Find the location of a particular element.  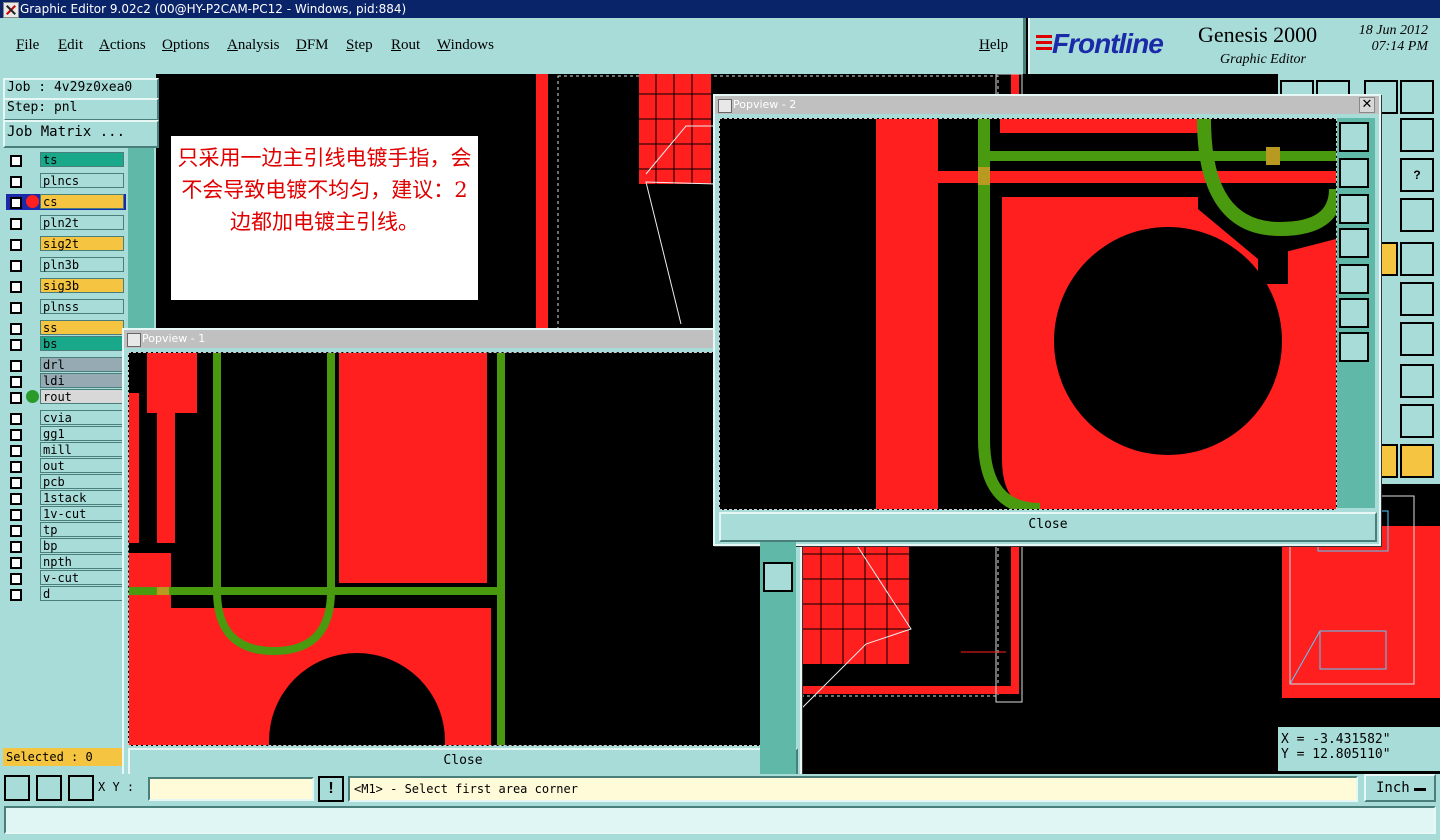

layer-row-ss: ss is located at coordinates (66, 328).